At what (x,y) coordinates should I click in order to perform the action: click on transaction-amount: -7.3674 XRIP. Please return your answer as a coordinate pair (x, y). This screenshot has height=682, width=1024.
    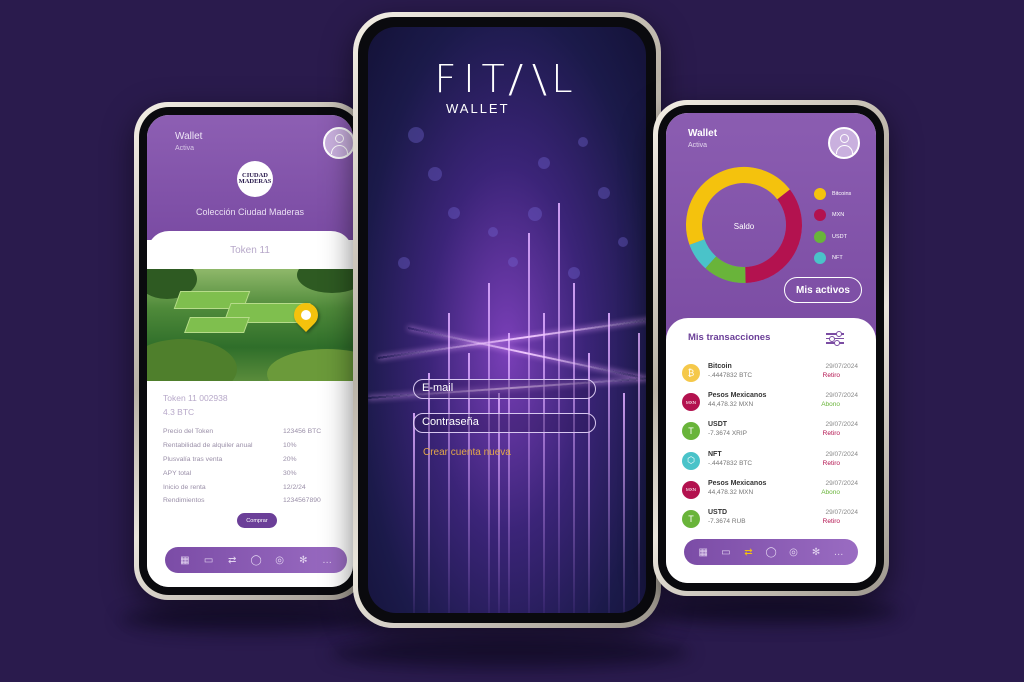
    Looking at the image, I should click on (728, 434).